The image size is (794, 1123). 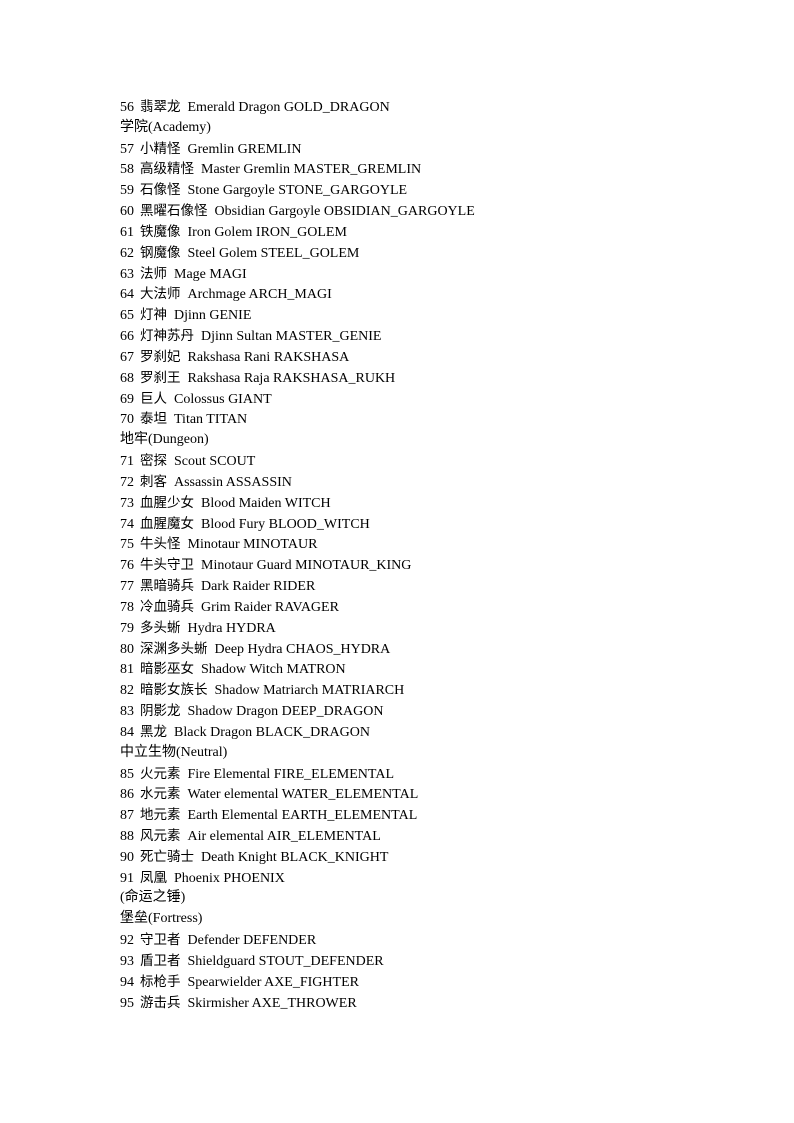 I want to click on creature-entry: 82 暗影女族长 Shadow Matriarch MATRIARCH, so click(x=297, y=690).